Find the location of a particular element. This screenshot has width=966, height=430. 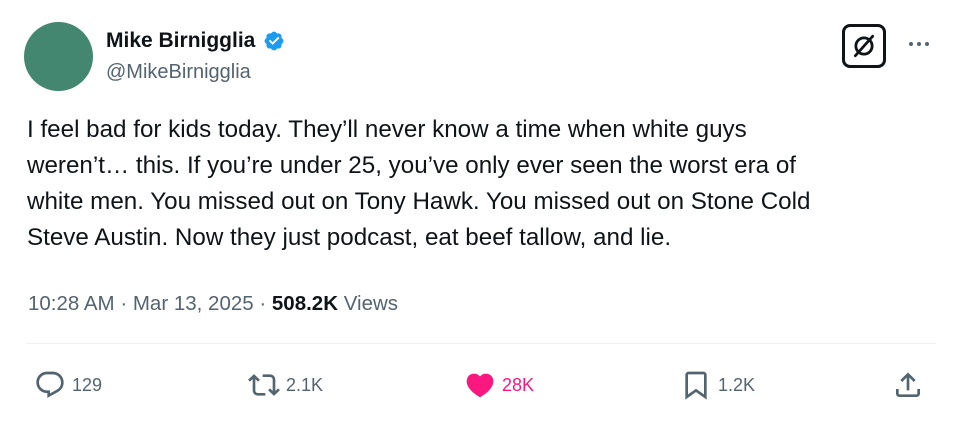

share-button is located at coordinates (908, 385).